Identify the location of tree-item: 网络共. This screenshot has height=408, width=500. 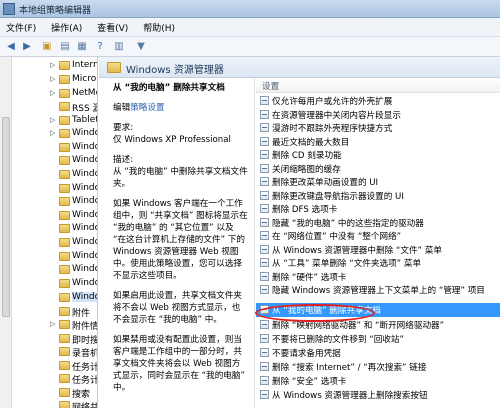
(73, 403).